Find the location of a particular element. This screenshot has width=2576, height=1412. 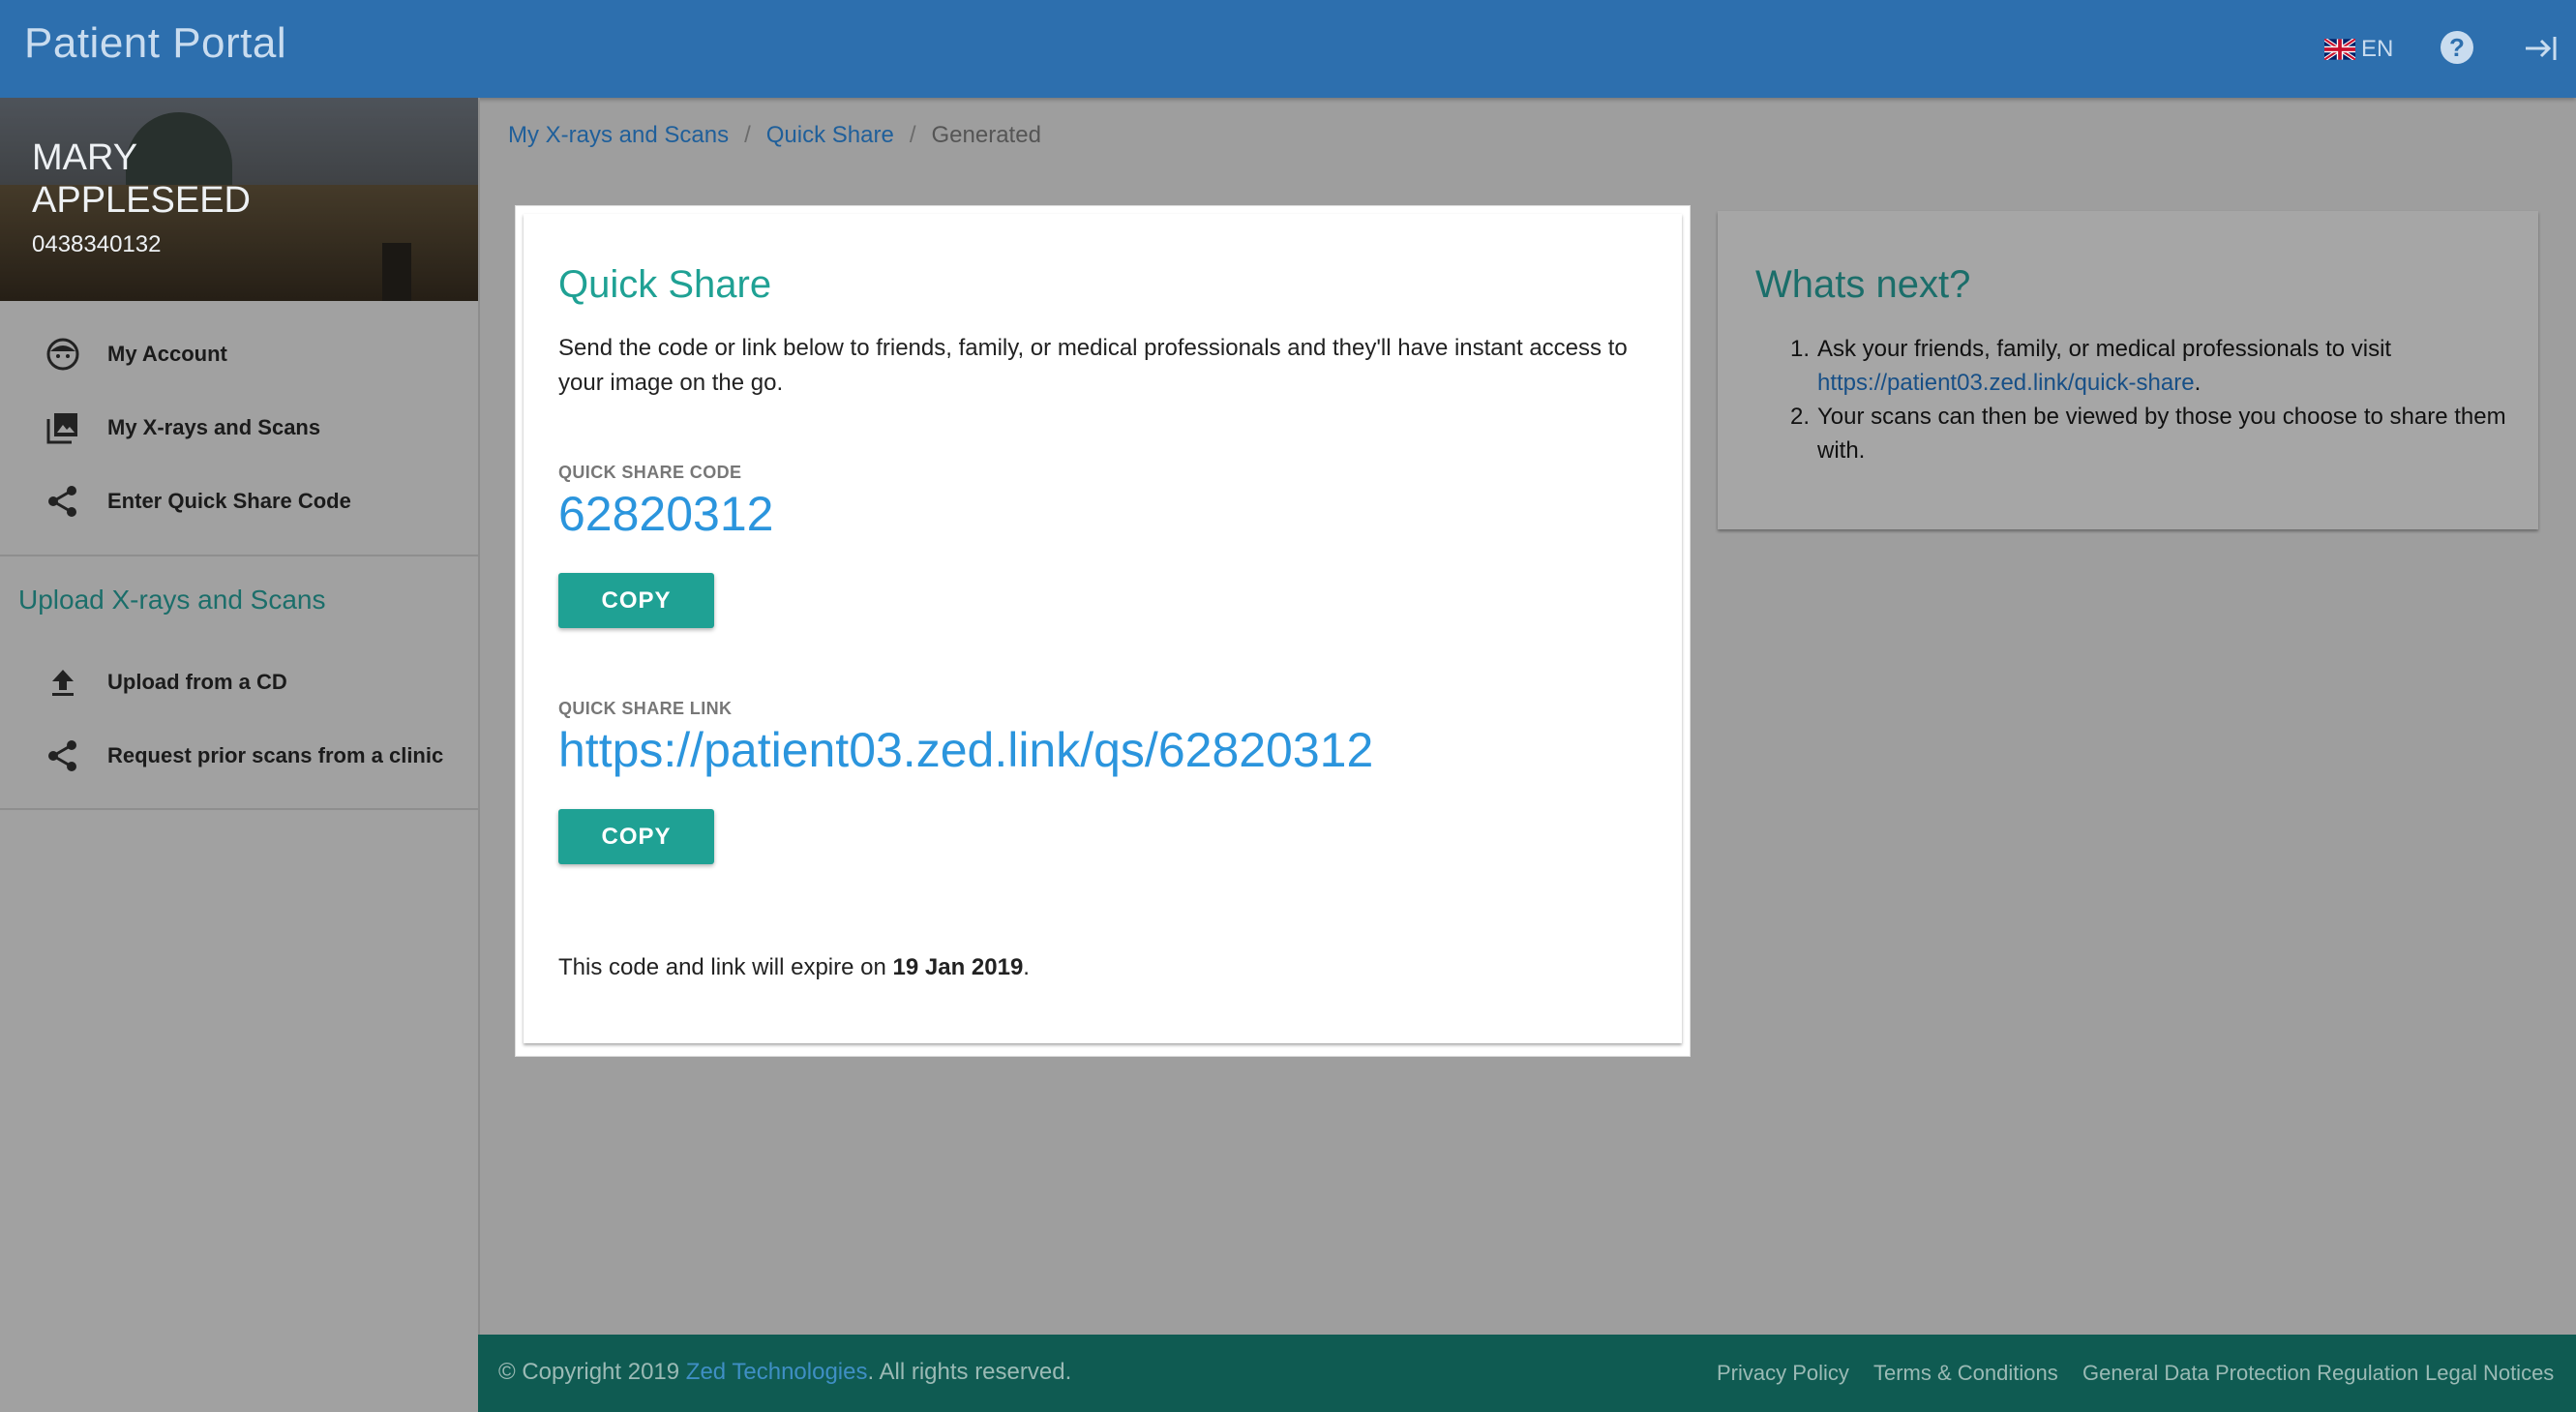

breadcrumb-current: Generated is located at coordinates (986, 135).